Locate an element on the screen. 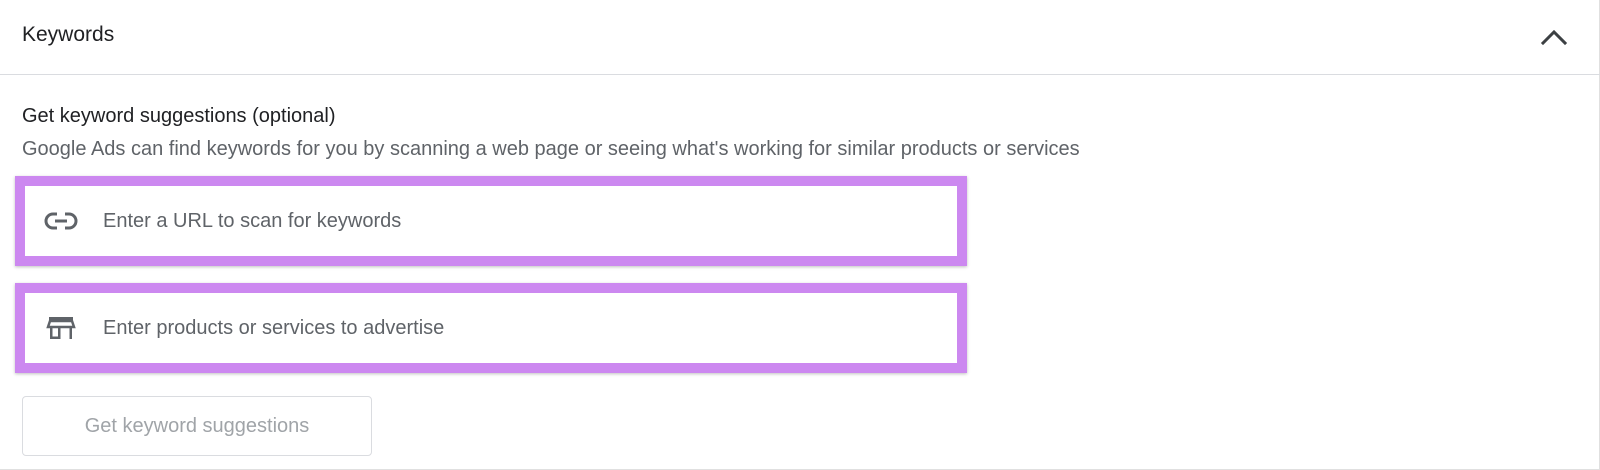  products-field is located at coordinates (491, 328).